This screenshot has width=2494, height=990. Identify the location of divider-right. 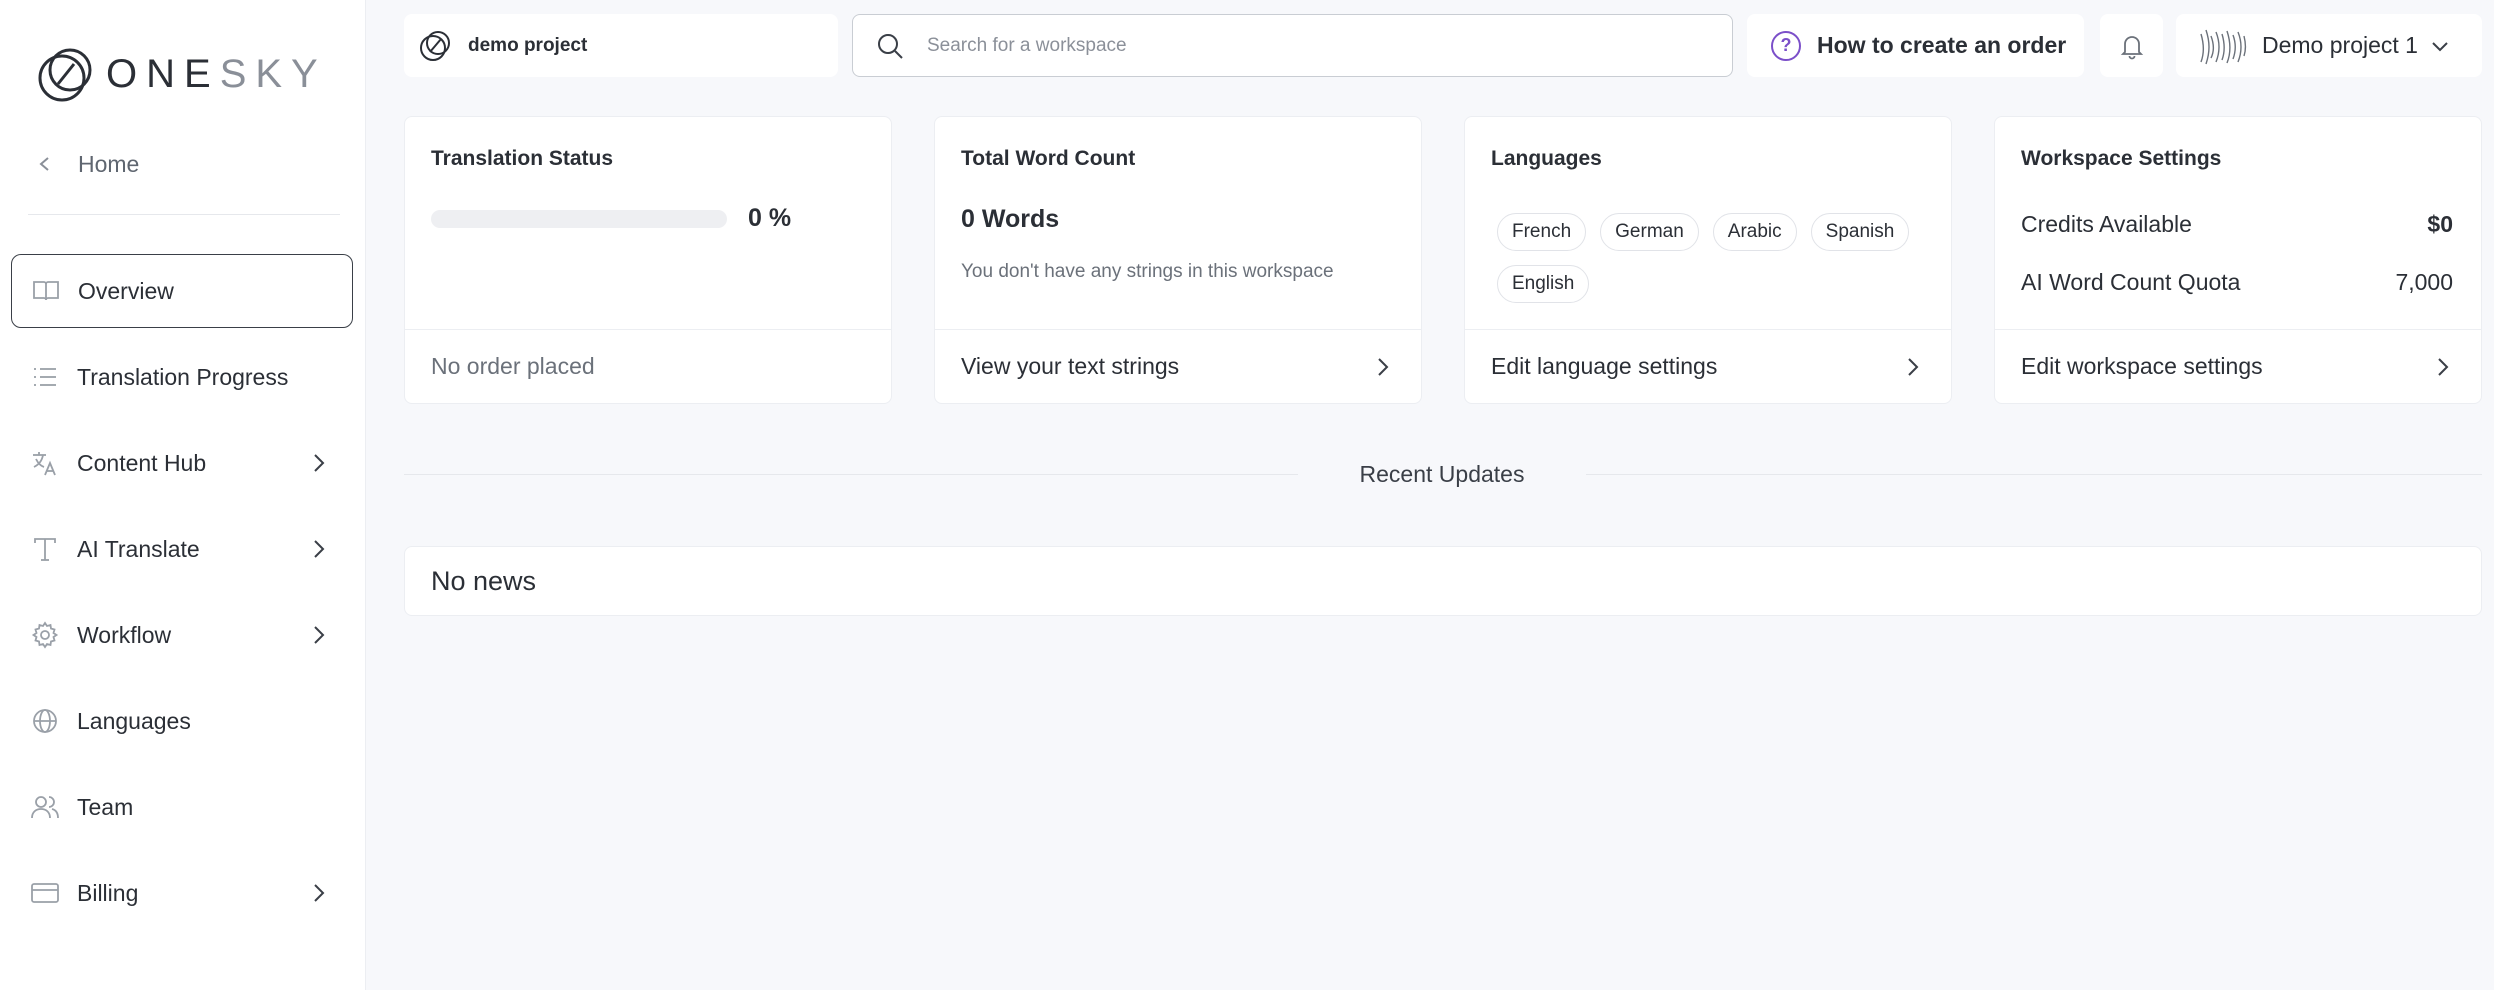
(2034, 474).